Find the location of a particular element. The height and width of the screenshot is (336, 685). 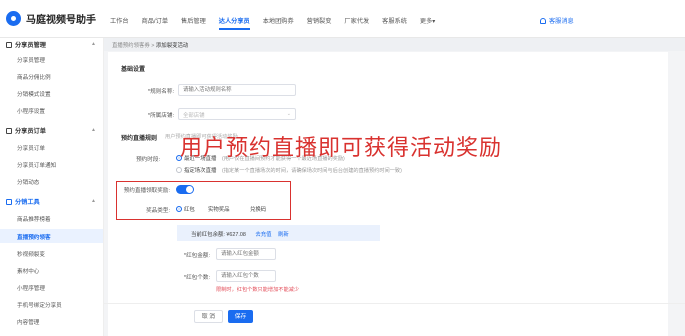

rule-name-input is located at coordinates (237, 90).